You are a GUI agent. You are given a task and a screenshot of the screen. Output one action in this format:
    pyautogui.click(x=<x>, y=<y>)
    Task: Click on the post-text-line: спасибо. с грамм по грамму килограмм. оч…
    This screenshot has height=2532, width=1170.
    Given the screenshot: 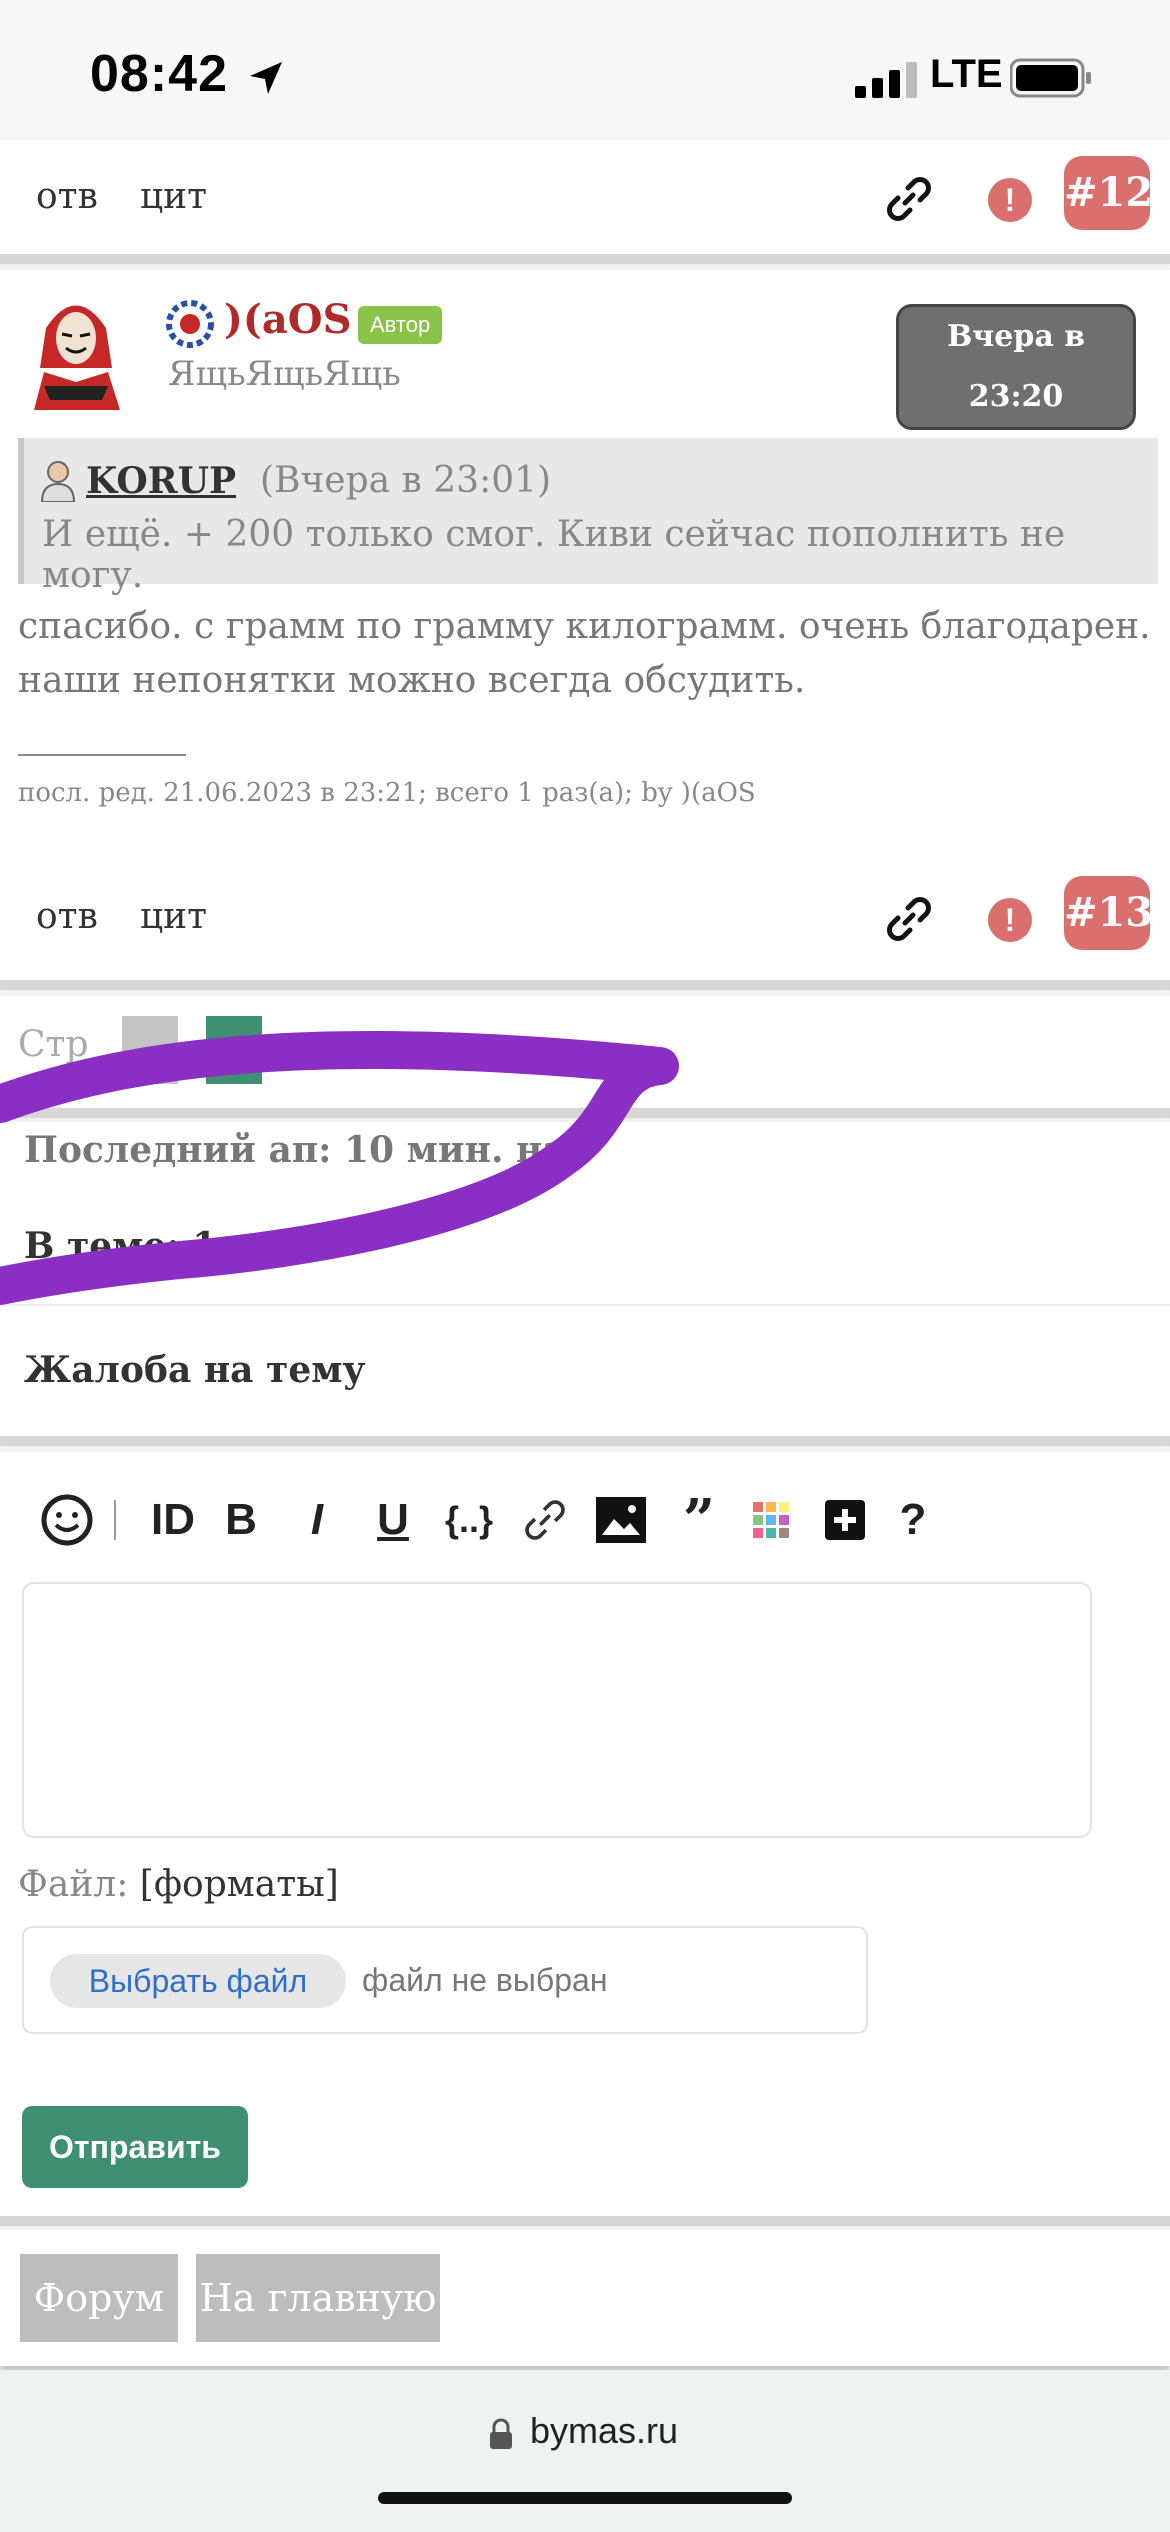 What is the action you would take?
    pyautogui.click(x=584, y=626)
    